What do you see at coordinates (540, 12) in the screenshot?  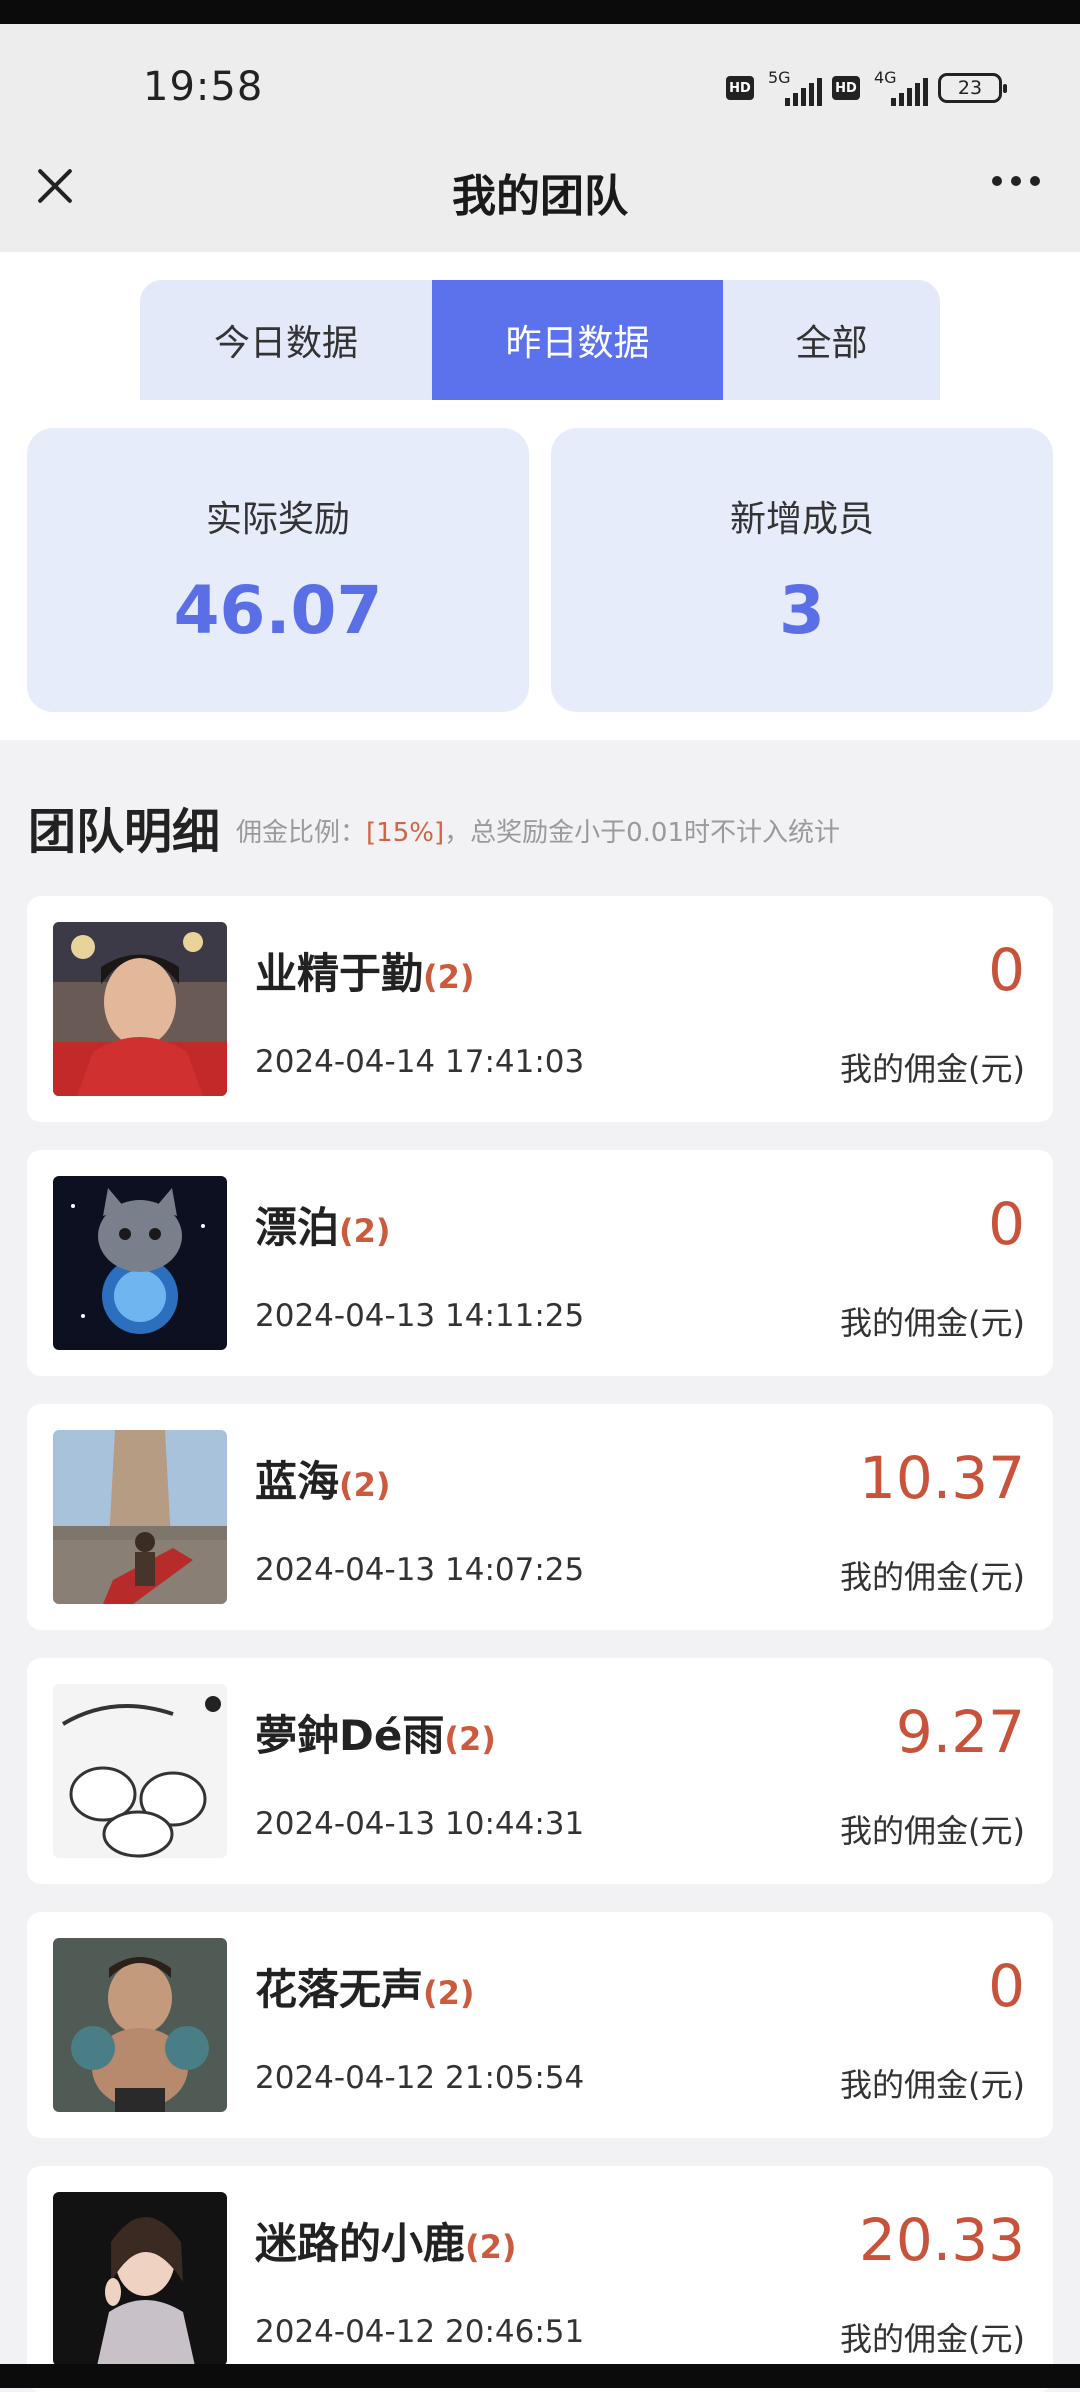 I see `status-bar-top-edge` at bounding box center [540, 12].